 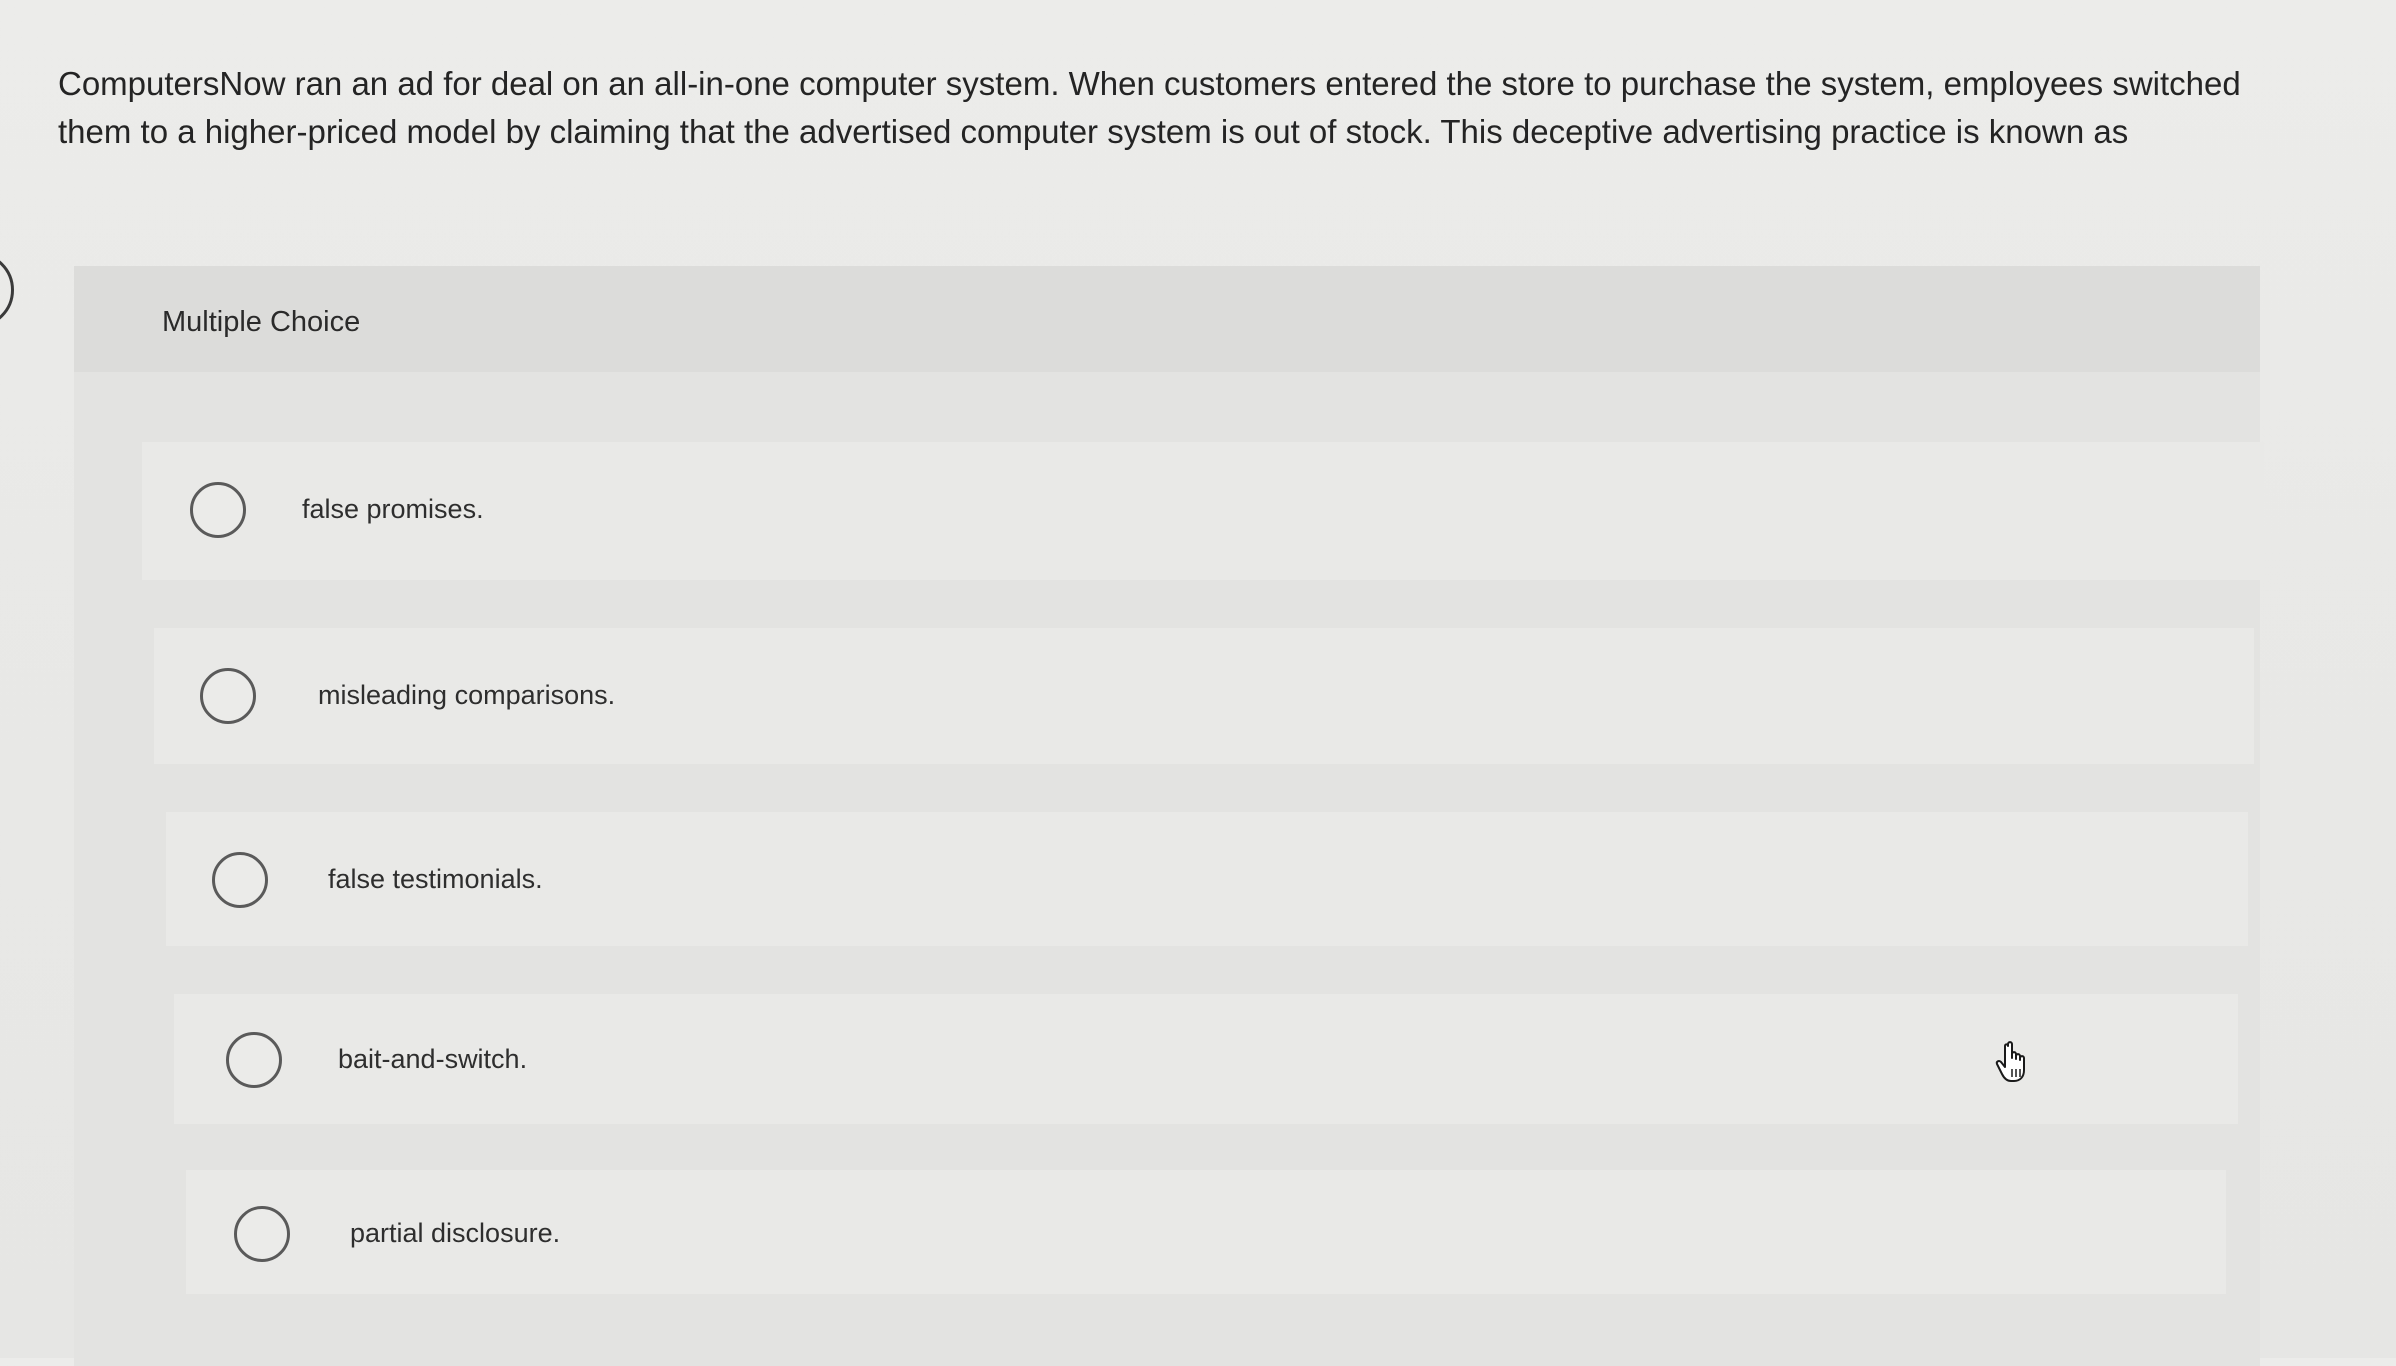 What do you see at coordinates (261, 322) in the screenshot?
I see `panel-header-label: Multiple Choice` at bounding box center [261, 322].